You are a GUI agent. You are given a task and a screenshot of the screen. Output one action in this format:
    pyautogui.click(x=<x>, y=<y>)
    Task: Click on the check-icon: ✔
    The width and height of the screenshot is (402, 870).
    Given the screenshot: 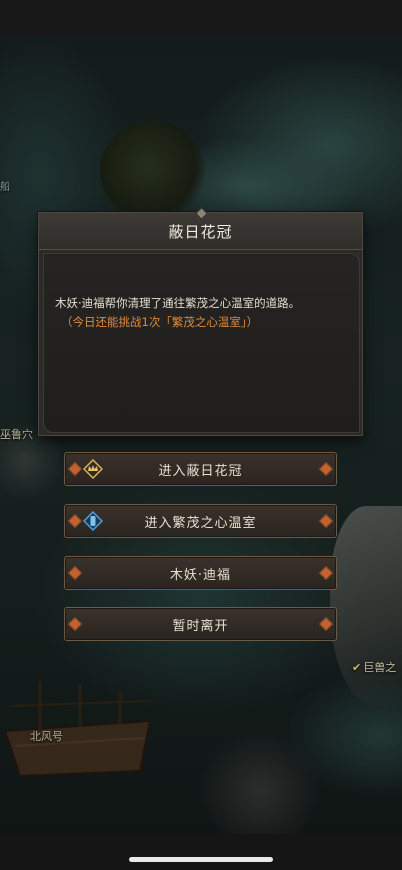 What is the action you would take?
    pyautogui.click(x=357, y=667)
    